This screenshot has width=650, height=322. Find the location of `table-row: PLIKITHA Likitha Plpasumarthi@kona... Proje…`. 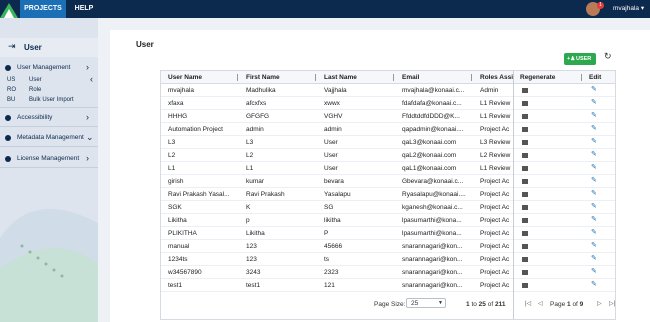

table-row: PLIKITHA Likitha Plpasumarthi@kona... Proje… is located at coordinates (388, 233).